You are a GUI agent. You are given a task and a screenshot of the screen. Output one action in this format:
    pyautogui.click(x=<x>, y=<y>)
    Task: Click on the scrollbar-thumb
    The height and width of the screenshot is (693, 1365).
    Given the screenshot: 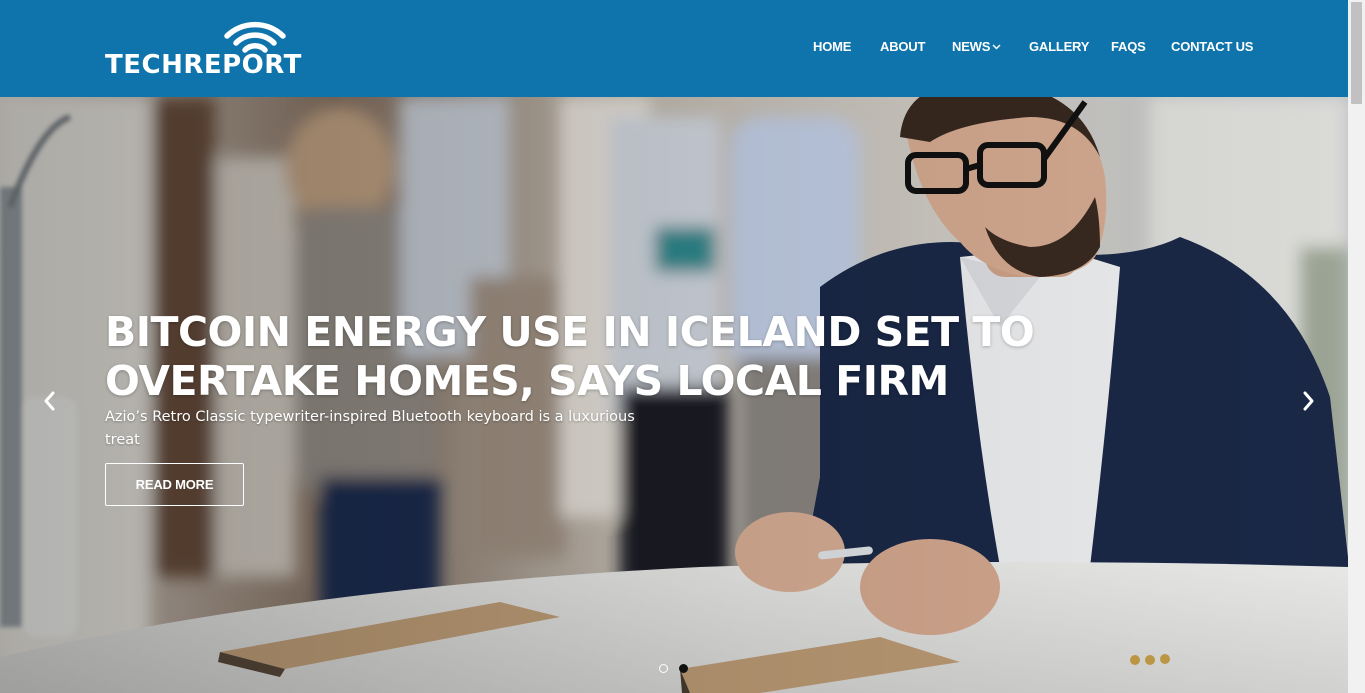 What is the action you would take?
    pyautogui.click(x=1356, y=53)
    